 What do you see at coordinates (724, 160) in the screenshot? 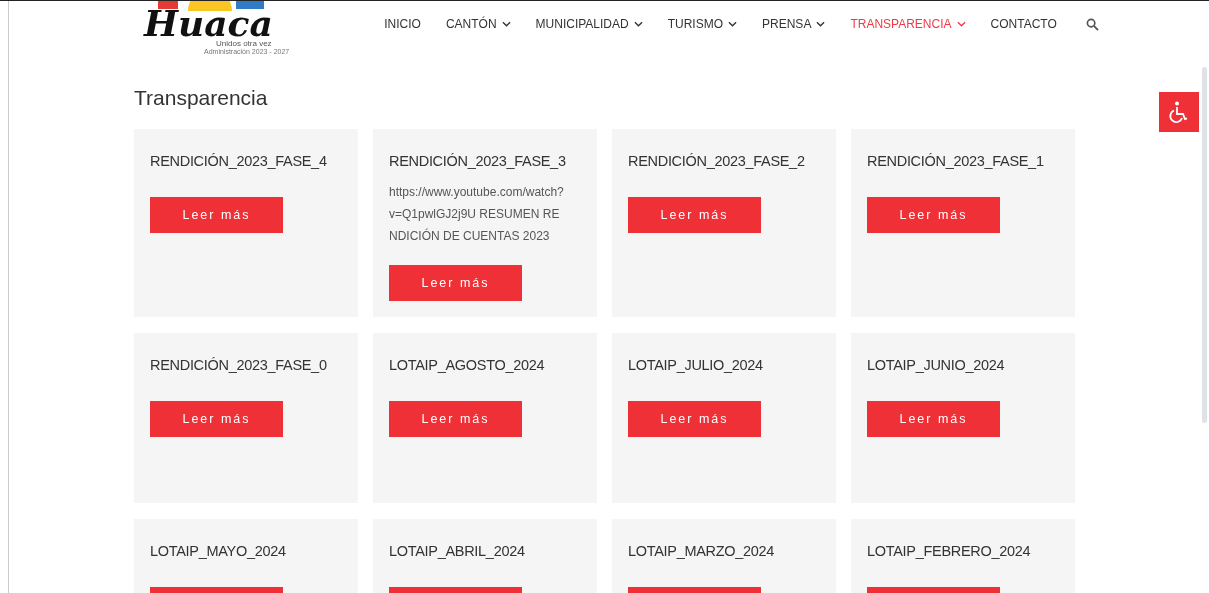
I see `card-title: RENDICIÓN_2023_FASE_2` at bounding box center [724, 160].